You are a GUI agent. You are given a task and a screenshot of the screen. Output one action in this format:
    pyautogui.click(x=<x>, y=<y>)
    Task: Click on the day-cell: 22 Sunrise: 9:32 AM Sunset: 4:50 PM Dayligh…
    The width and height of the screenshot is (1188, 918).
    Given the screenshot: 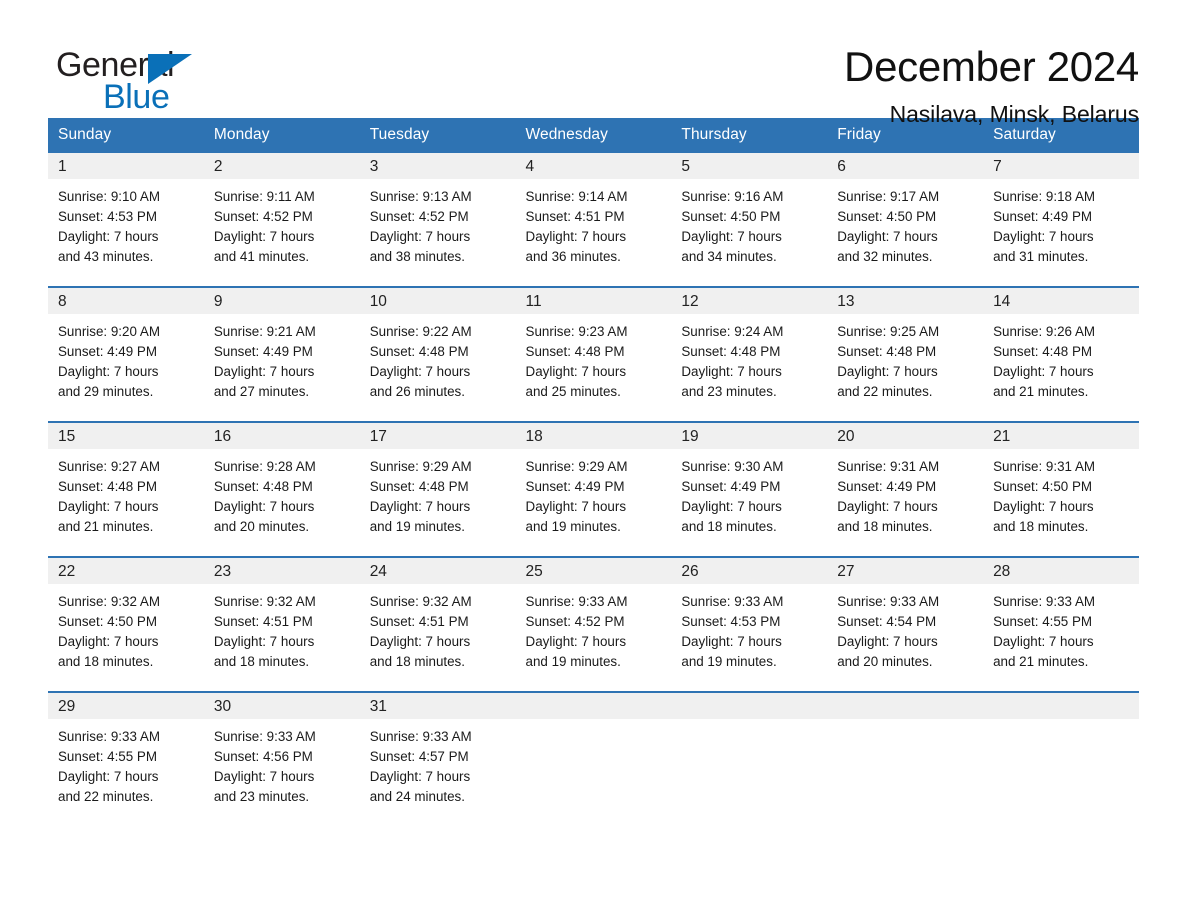 What is the action you would take?
    pyautogui.click(x=126, y=624)
    